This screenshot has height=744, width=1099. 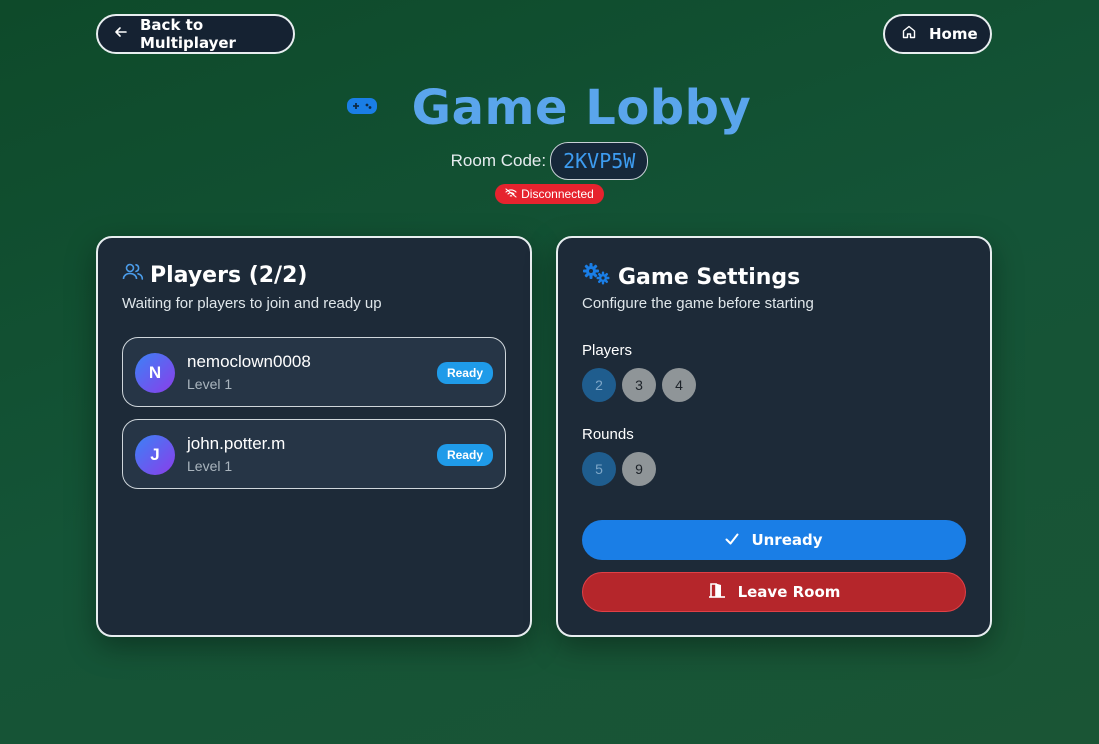 I want to click on page-title: Game Lobby, so click(x=581, y=108).